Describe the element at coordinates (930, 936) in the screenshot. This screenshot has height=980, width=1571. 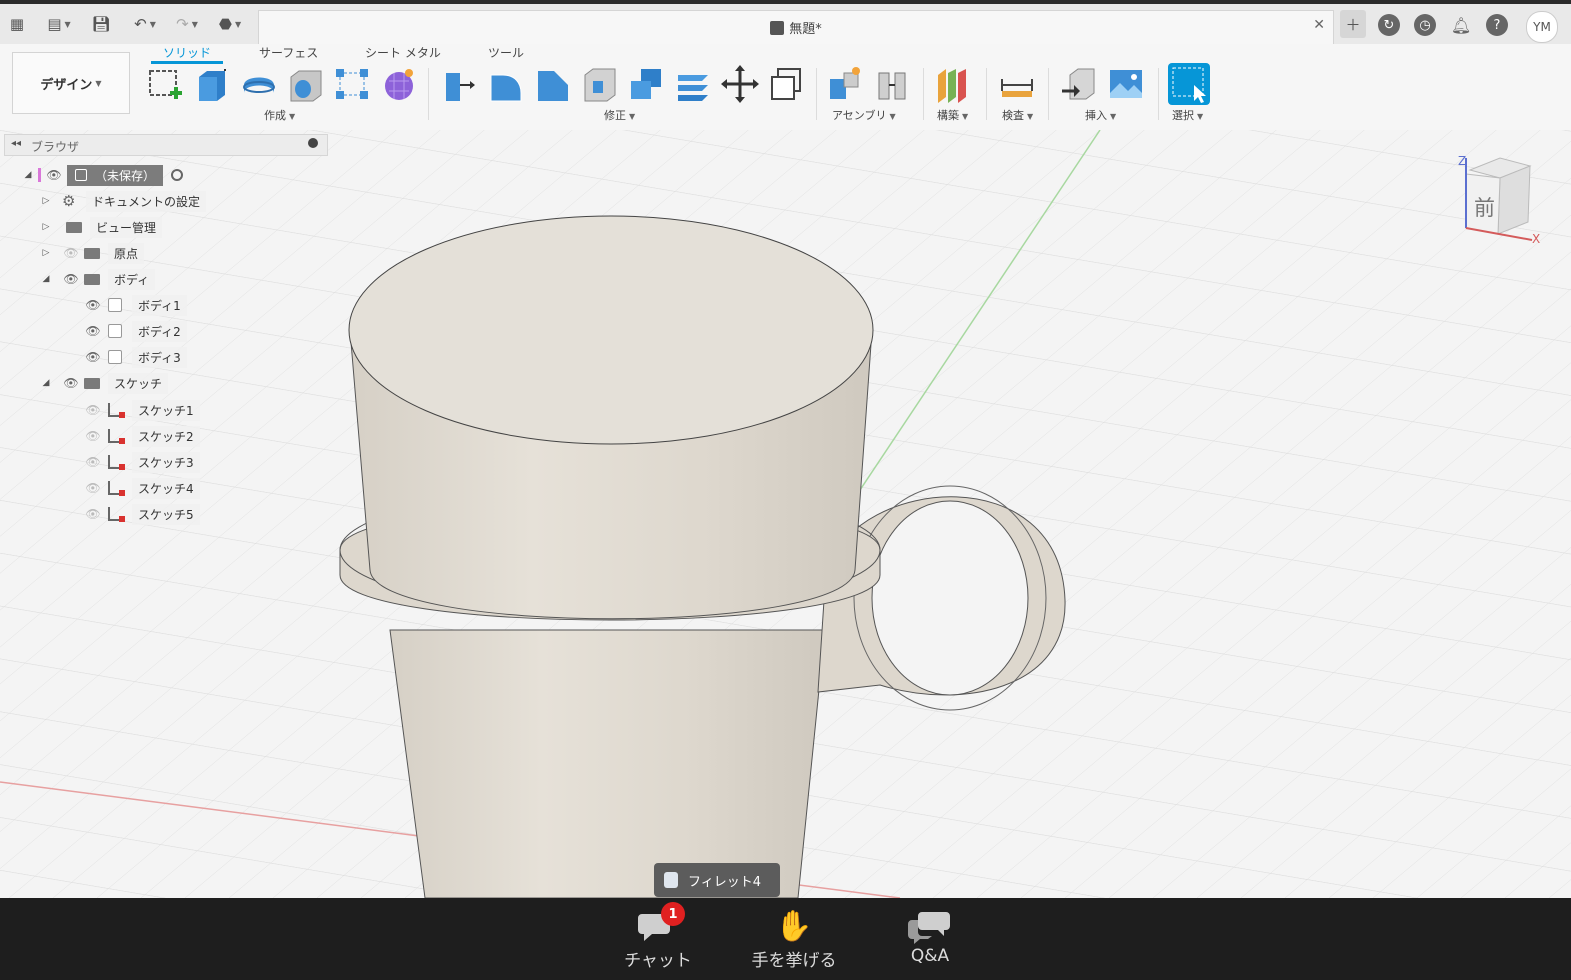
I see `qa-button: Q&A` at that location.